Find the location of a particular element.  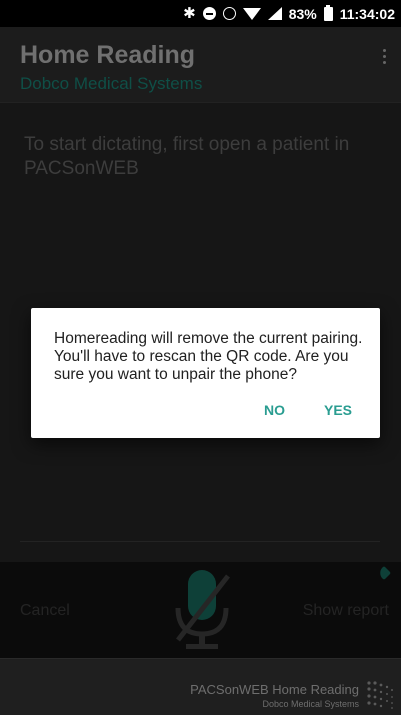

clock: 11:34:02 is located at coordinates (367, 13).